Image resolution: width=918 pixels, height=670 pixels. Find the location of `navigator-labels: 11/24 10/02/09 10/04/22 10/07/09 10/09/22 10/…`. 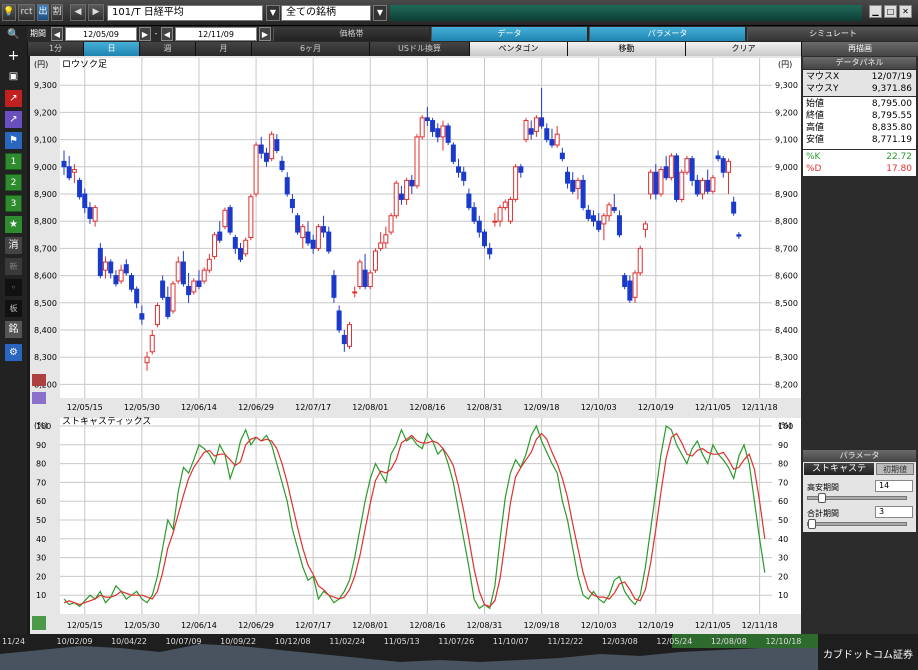

navigator-labels: 11/24 10/02/09 10/04/22 10/07/09 10/09/22 10/… is located at coordinates (401, 641).